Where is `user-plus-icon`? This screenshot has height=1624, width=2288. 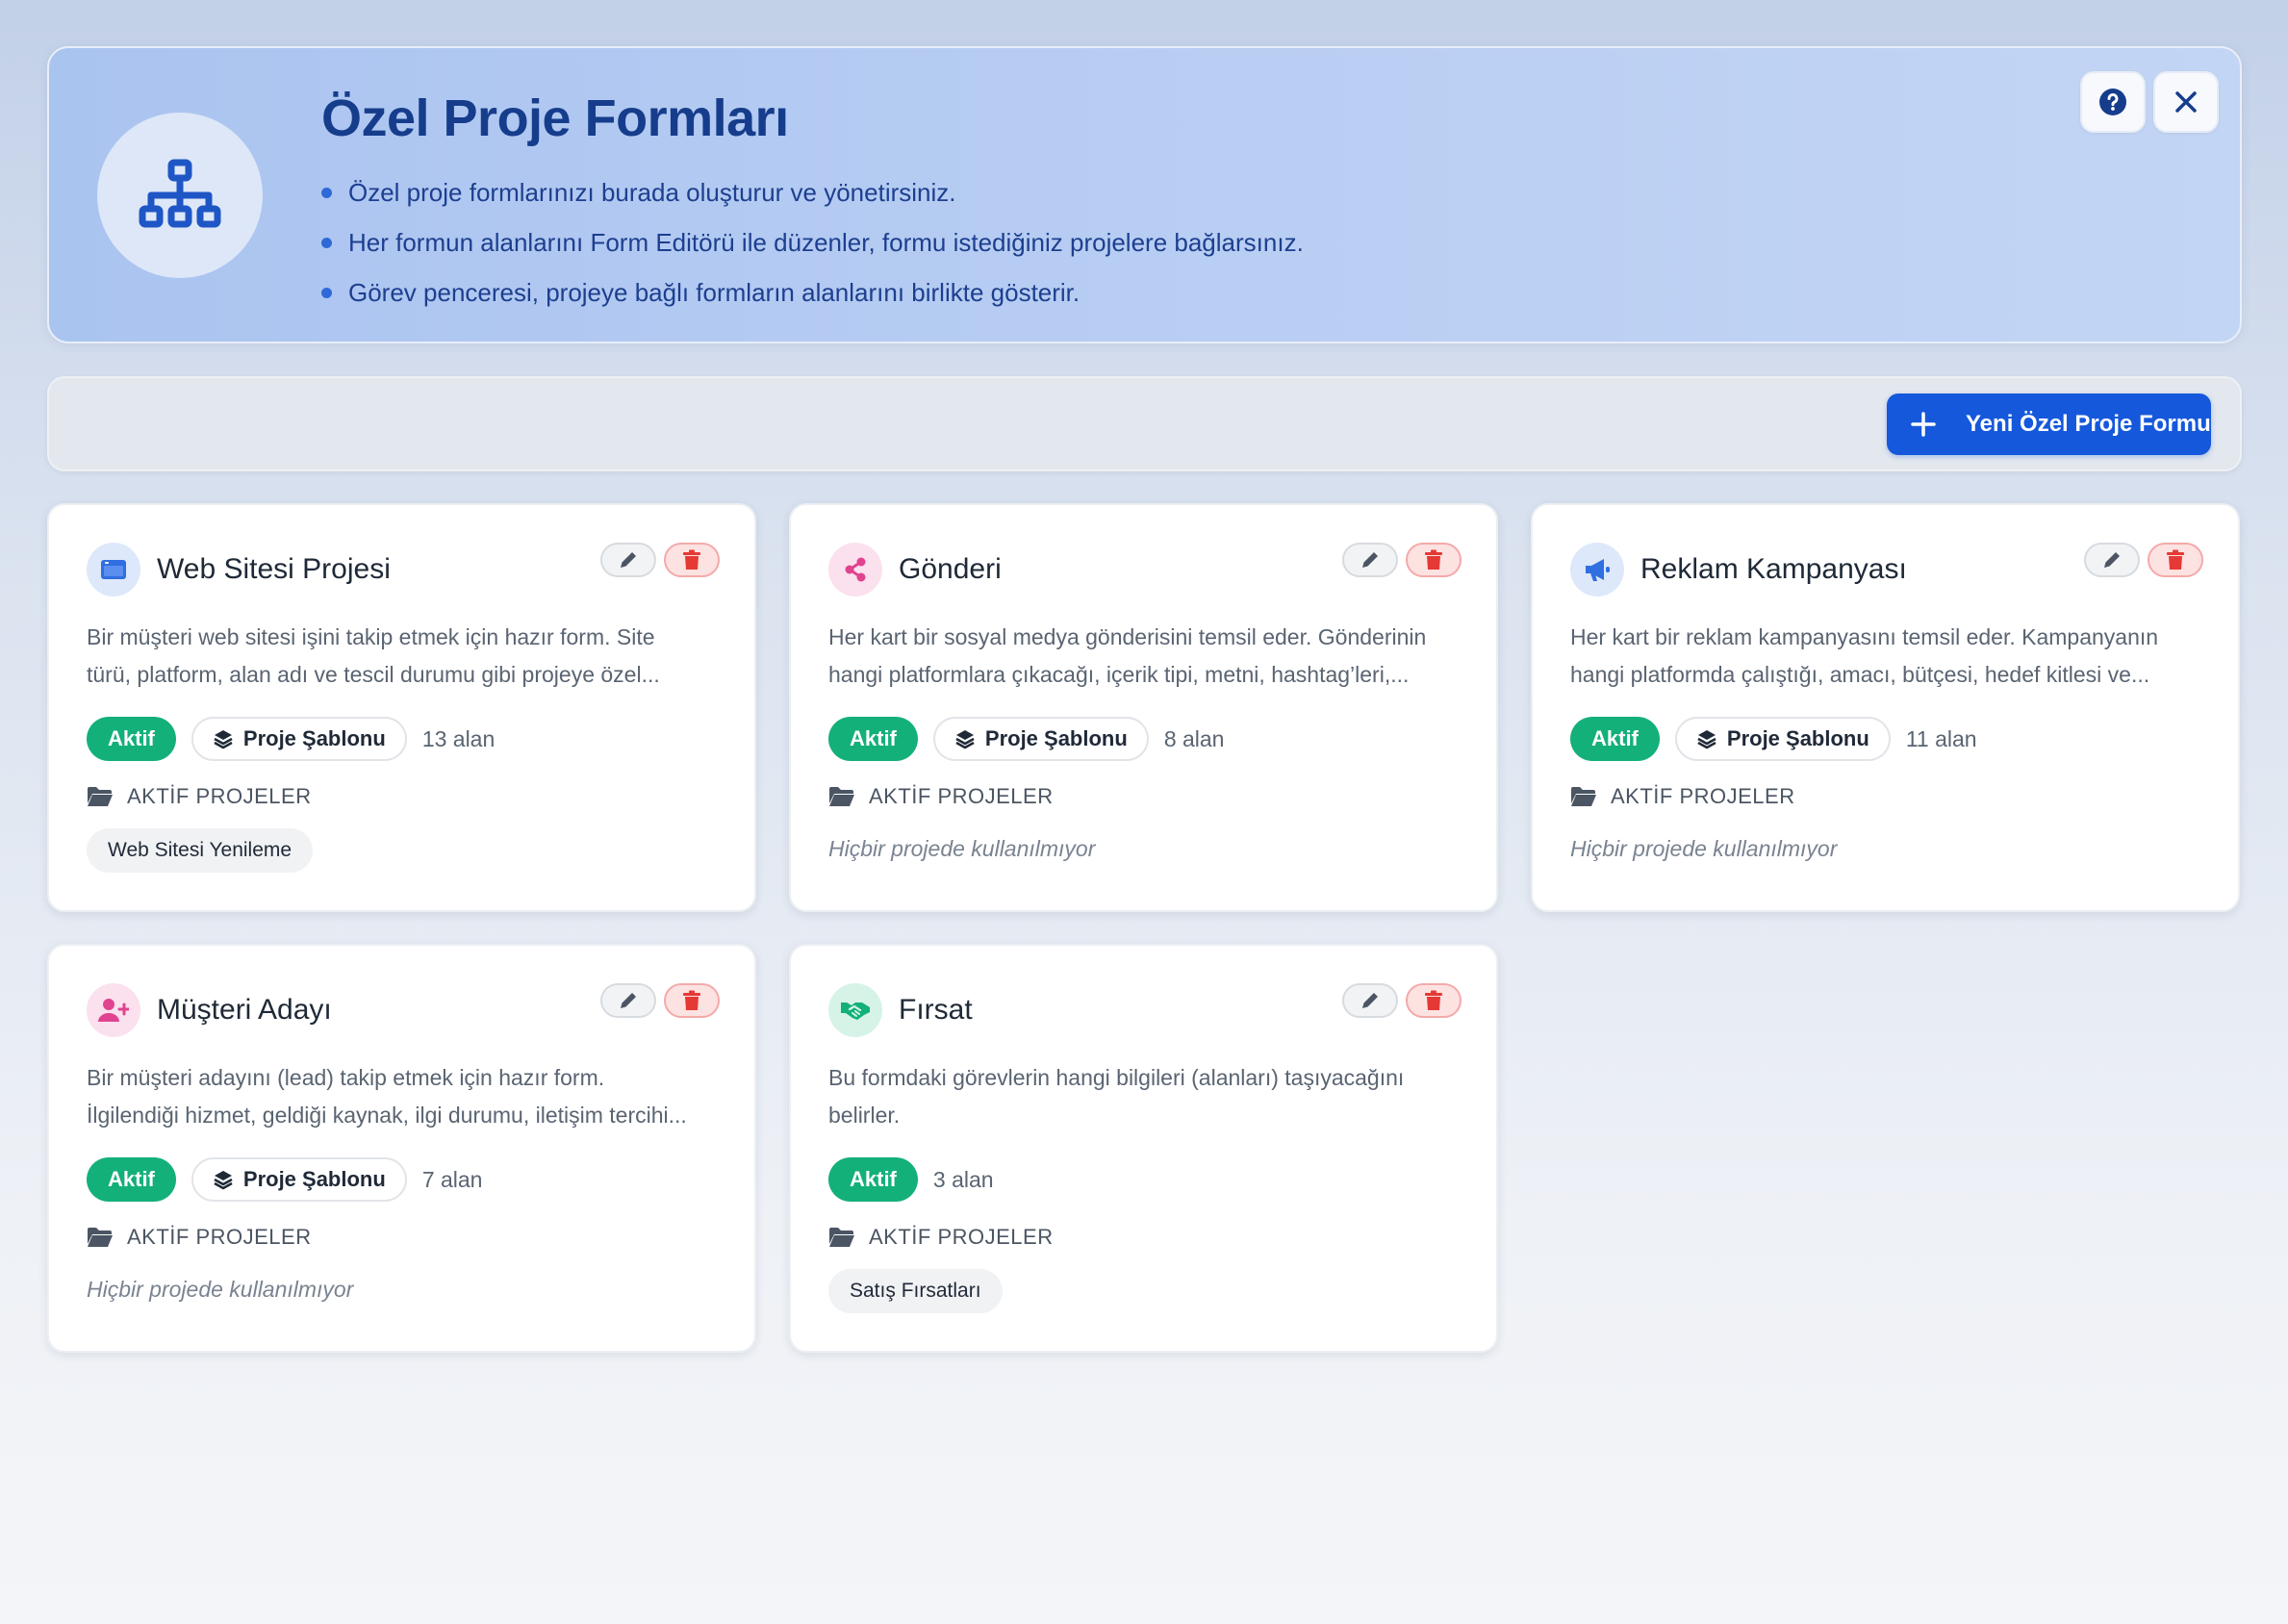
user-plus-icon is located at coordinates (113, 1010).